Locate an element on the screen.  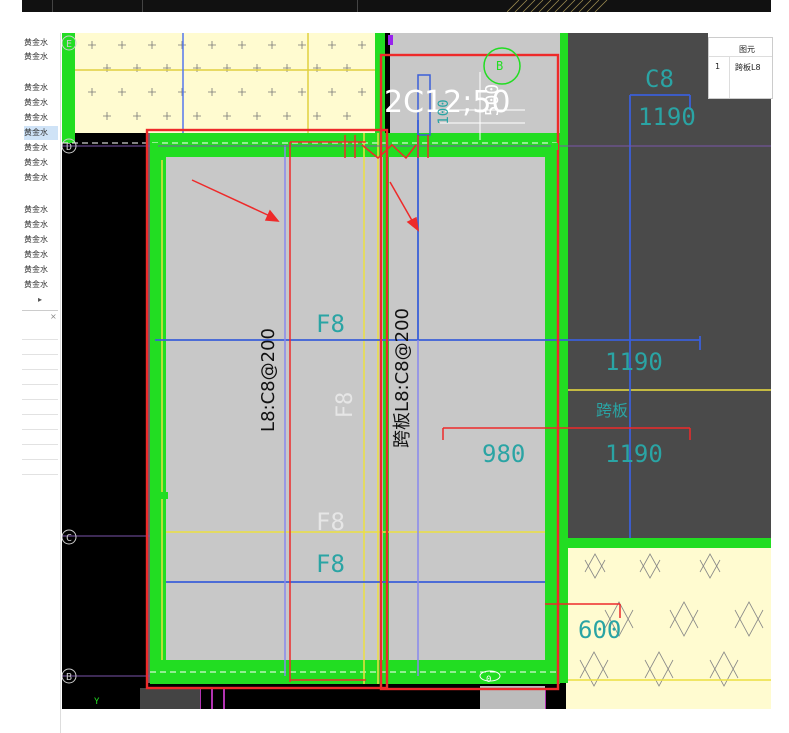
label-zero: 0 is located at coordinates (488, 680).